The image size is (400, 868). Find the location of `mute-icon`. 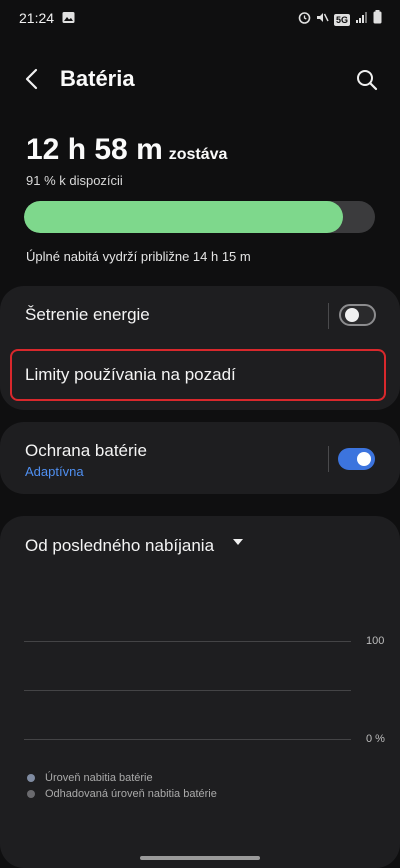

mute-icon is located at coordinates (322, 20).